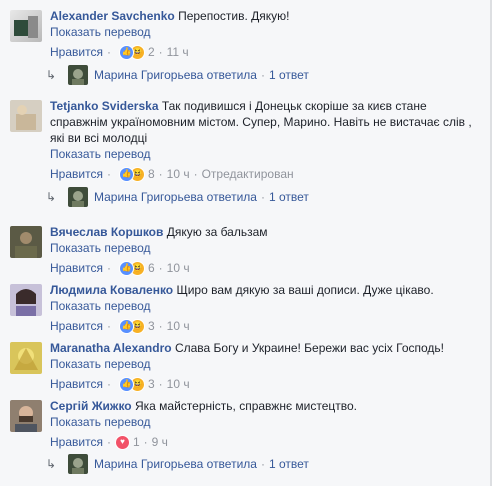  I want to click on comment-meta: Нравится · 👍 😆 6 · 10 ч, so click(120, 268).